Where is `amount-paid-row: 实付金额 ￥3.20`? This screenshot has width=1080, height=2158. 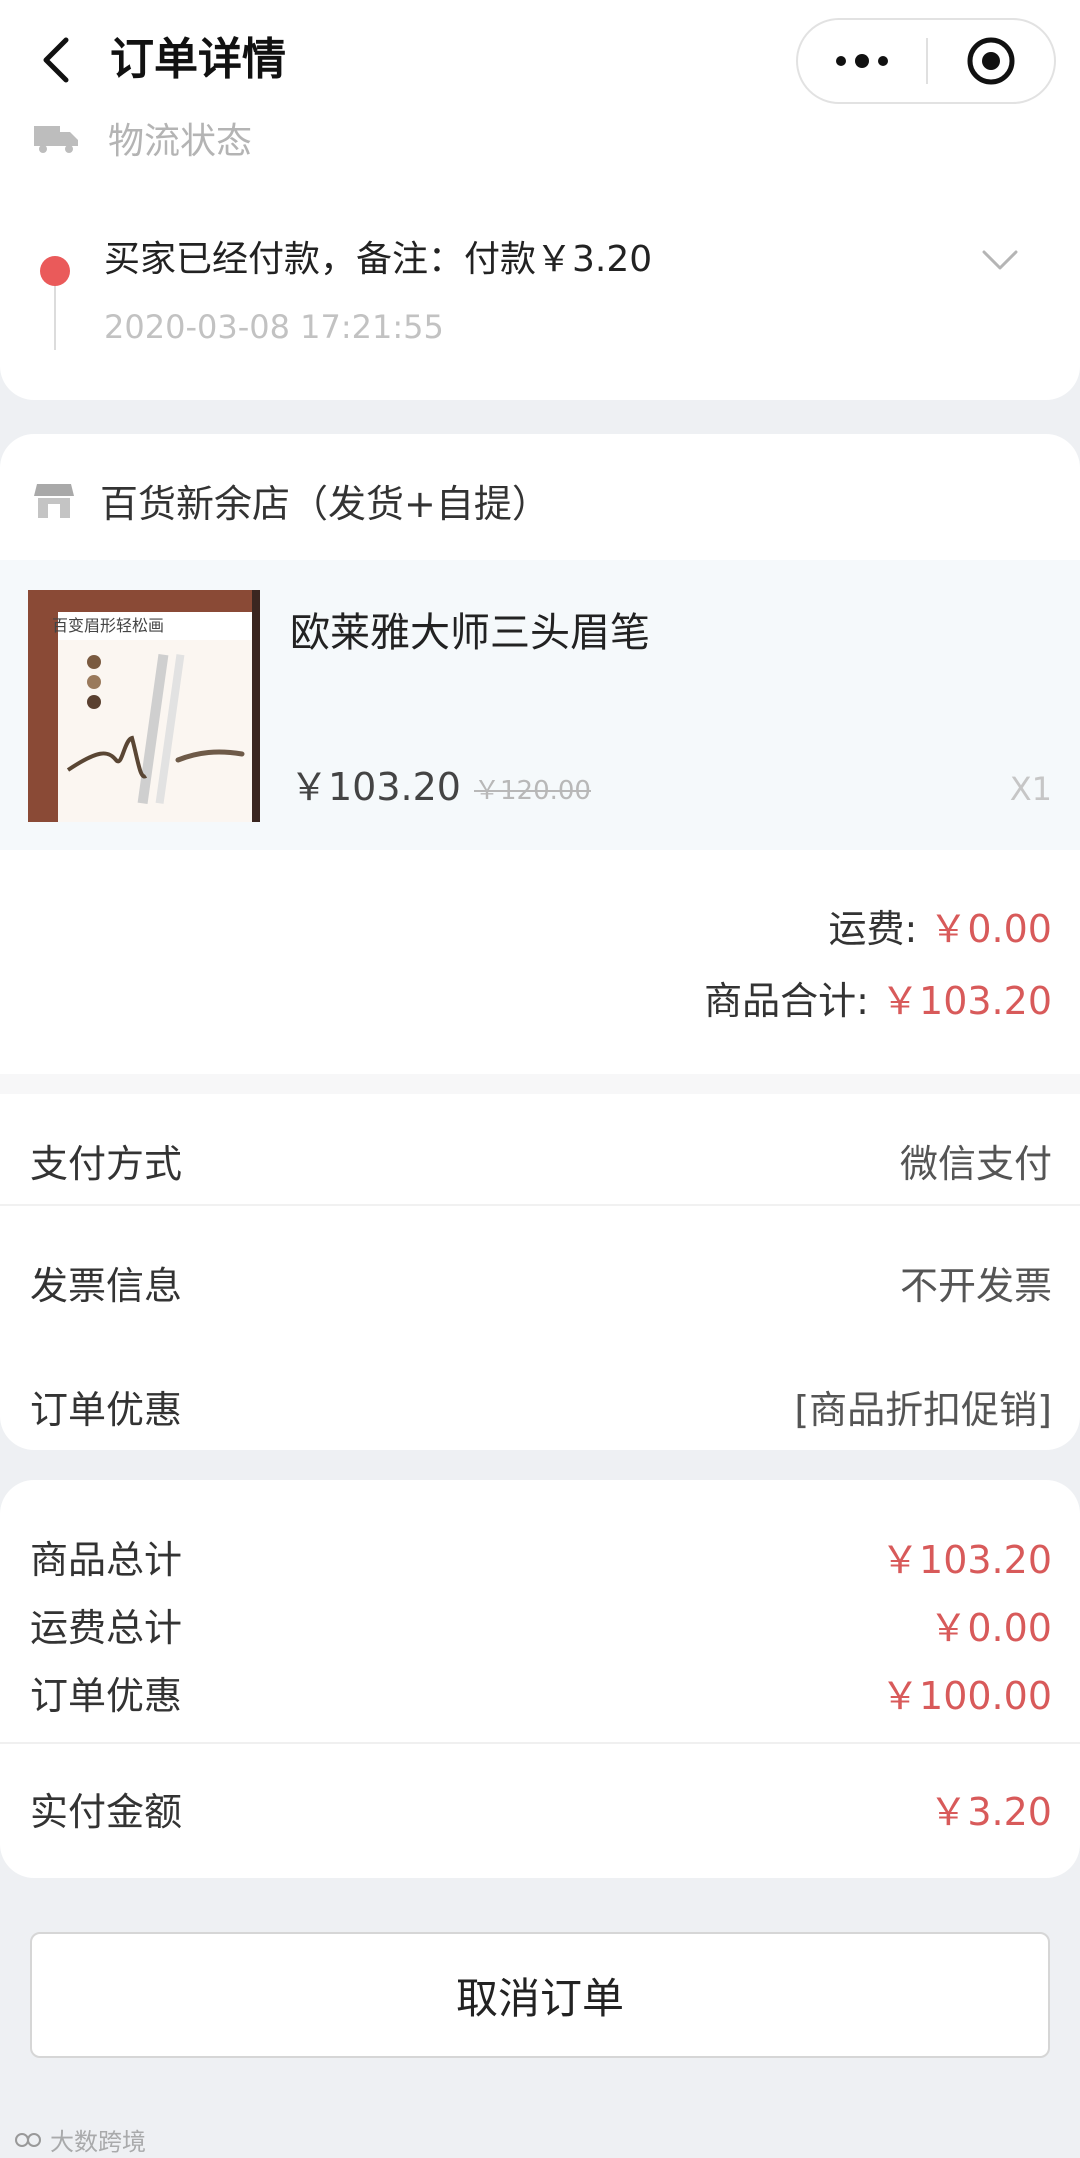
amount-paid-row: 实付金额 ￥3.20 is located at coordinates (540, 1808).